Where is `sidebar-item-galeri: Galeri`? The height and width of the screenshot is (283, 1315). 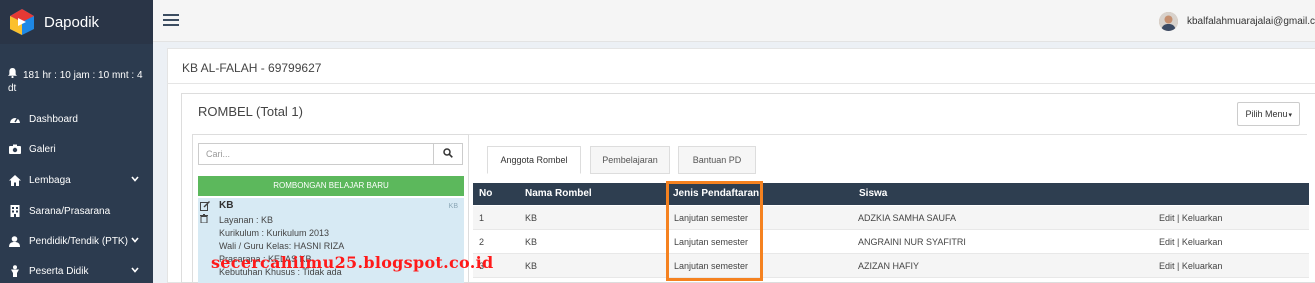 sidebar-item-galeri: Galeri is located at coordinates (76, 149).